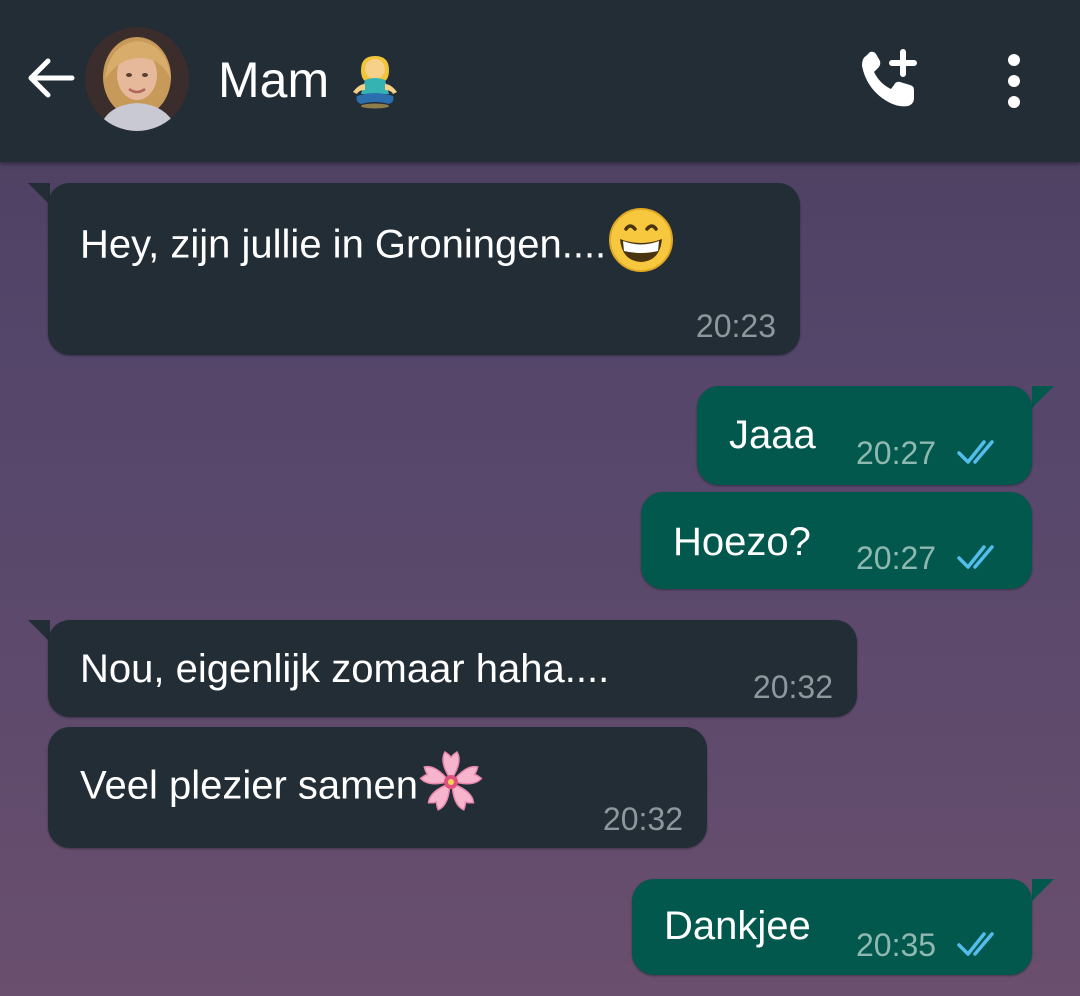  Describe the element at coordinates (737, 926) in the screenshot. I see `message-text: Dankjee` at that location.